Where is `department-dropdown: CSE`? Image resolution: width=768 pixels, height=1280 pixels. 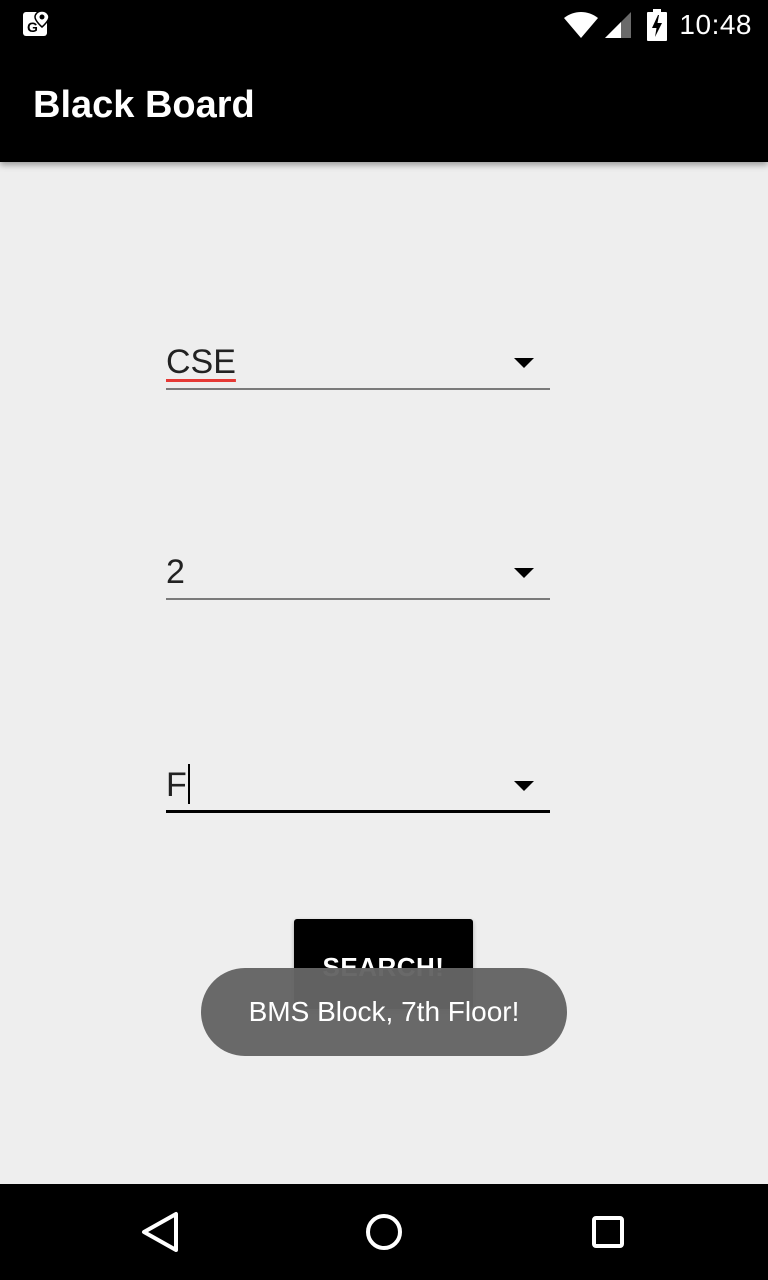 department-dropdown: CSE is located at coordinates (358, 360).